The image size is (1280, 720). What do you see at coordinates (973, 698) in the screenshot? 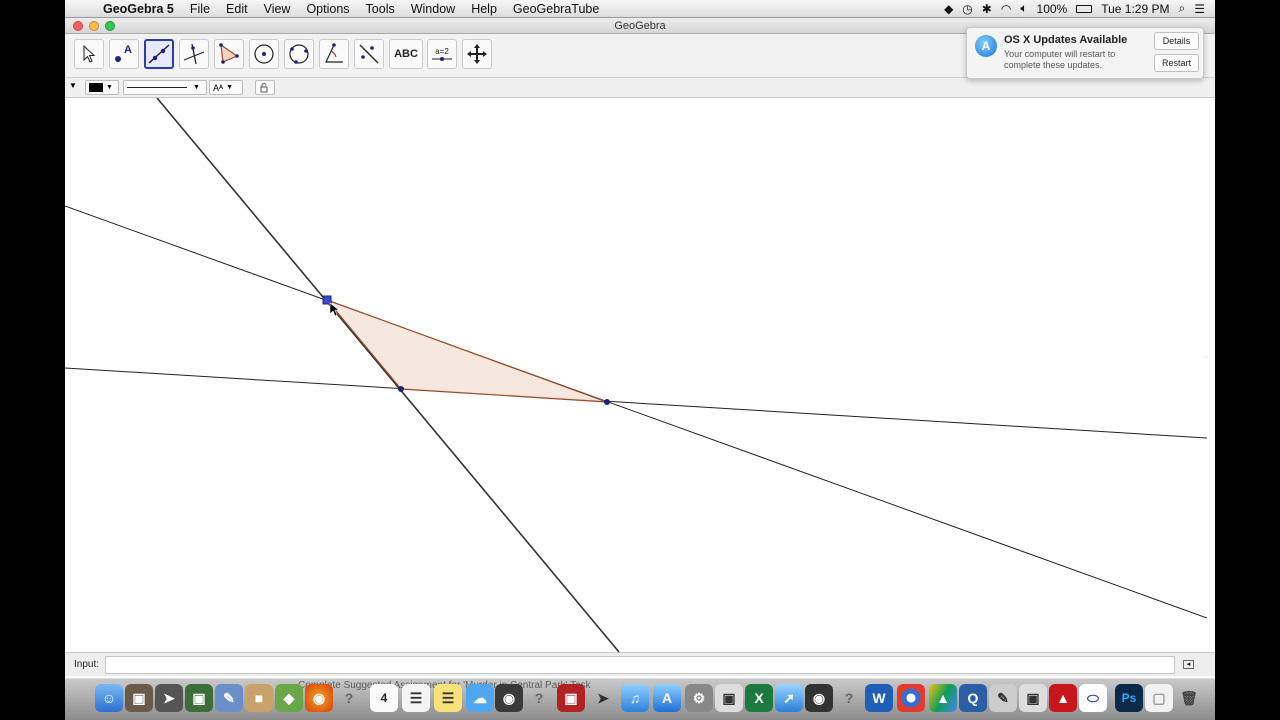
I see `quicktime-icon: Q` at bounding box center [973, 698].